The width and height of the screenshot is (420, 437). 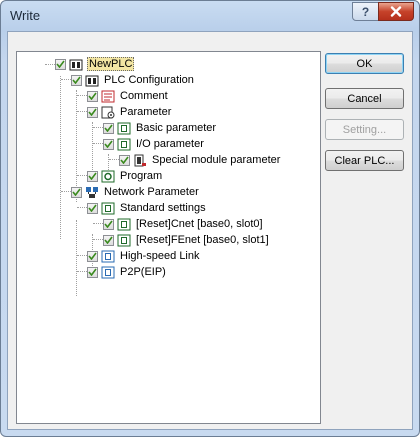 I want to click on close-button, so click(x=396, y=11).